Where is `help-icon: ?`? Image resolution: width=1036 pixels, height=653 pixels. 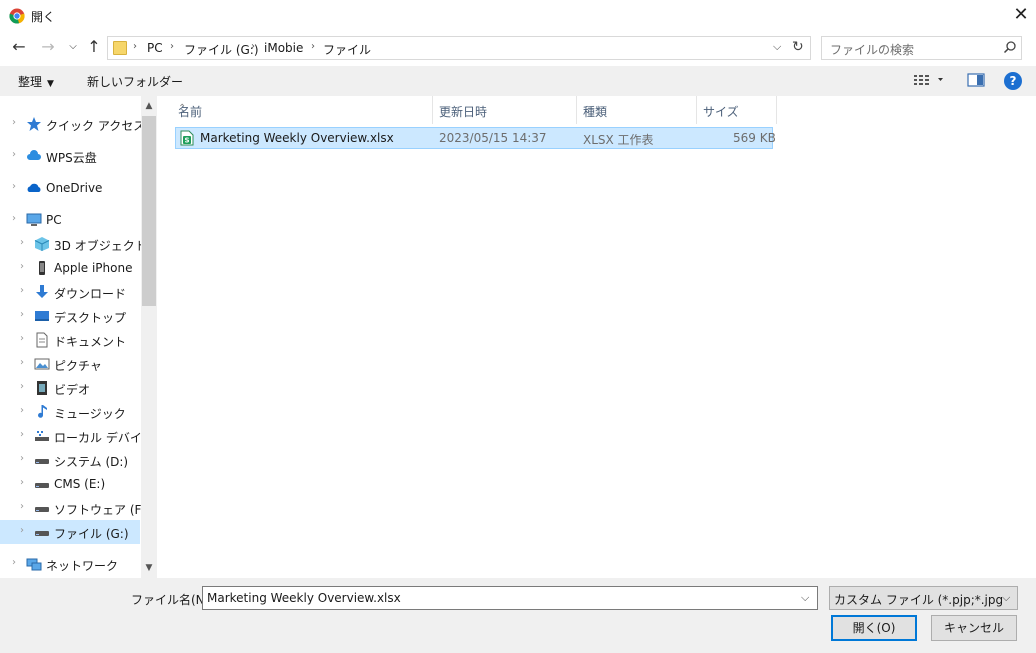 help-icon: ? is located at coordinates (1013, 81).